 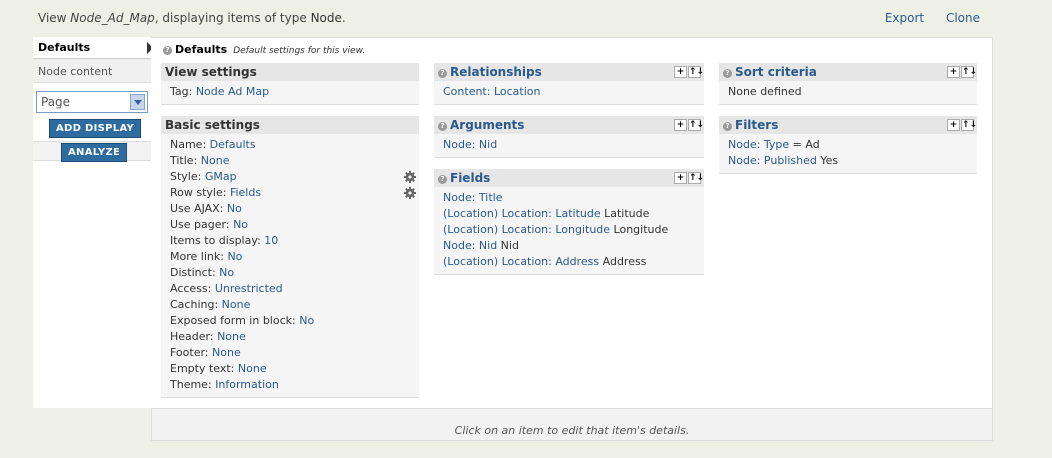 What do you see at coordinates (470, 245) in the screenshot?
I see `field-row-link: Node: Nid` at bounding box center [470, 245].